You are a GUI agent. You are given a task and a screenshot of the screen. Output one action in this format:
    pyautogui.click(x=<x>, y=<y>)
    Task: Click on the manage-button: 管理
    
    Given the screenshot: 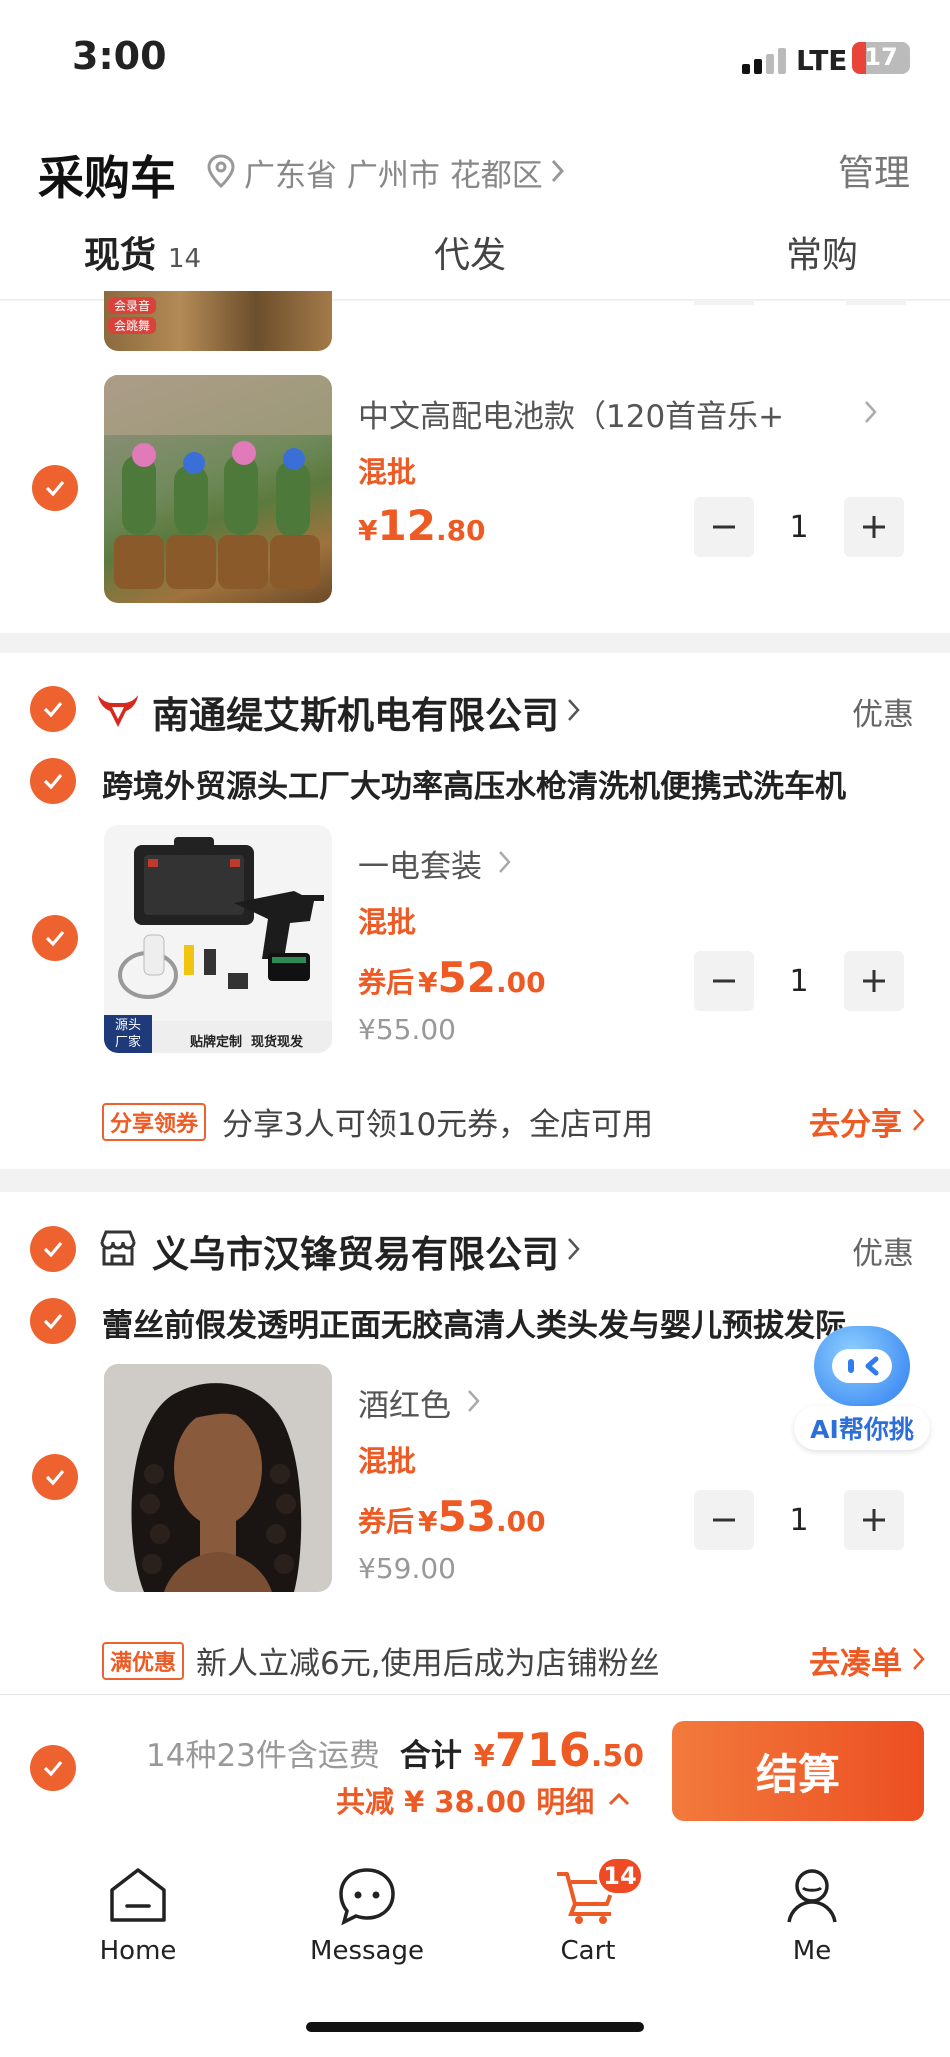 What is the action you would take?
    pyautogui.click(x=874, y=170)
    